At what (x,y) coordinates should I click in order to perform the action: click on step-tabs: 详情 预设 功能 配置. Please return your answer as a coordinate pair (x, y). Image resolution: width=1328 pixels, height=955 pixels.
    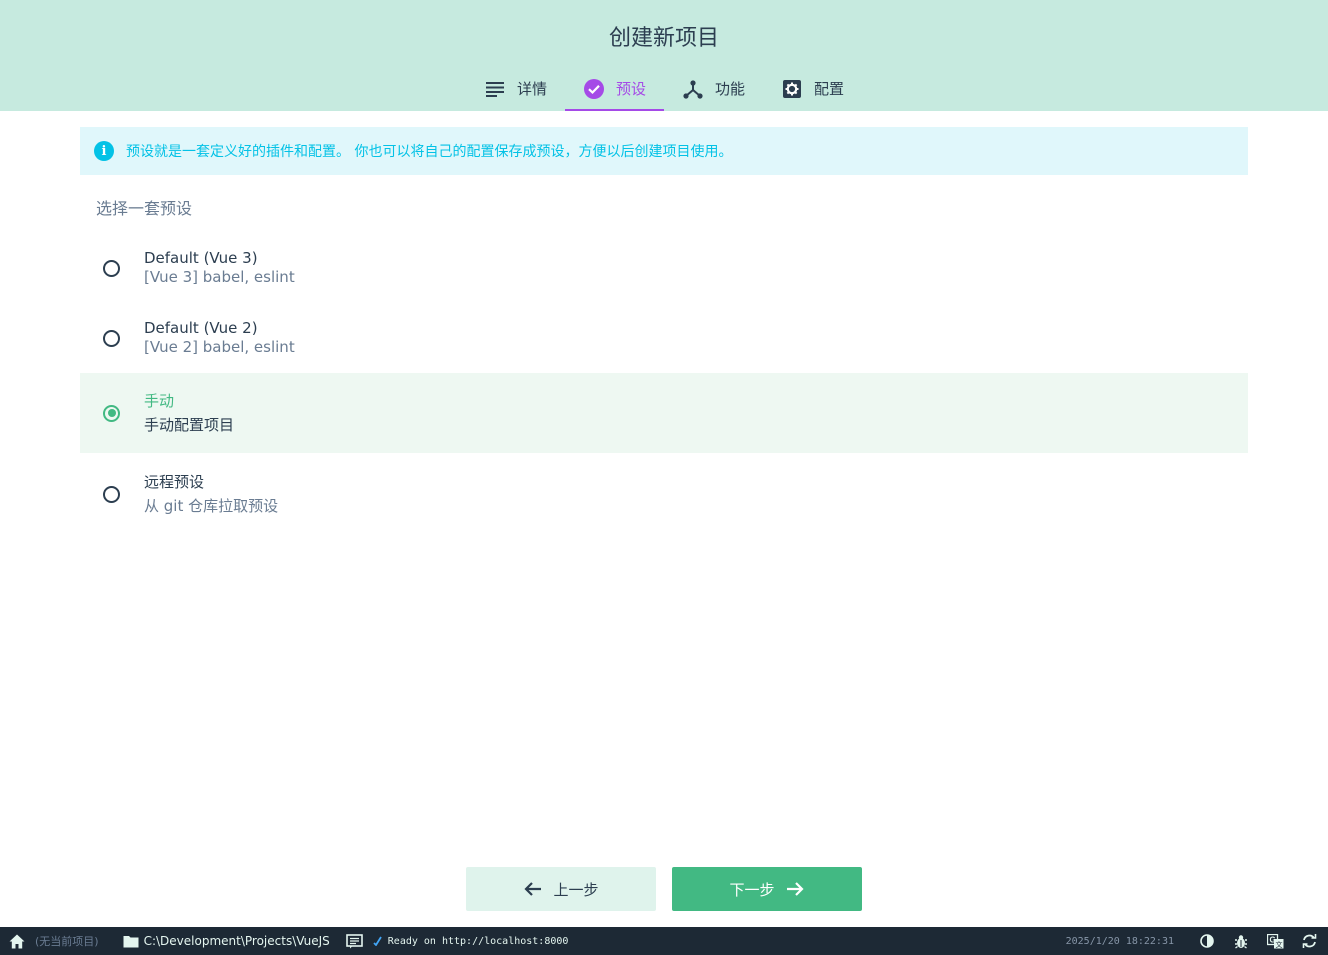
    Looking at the image, I should click on (664, 88).